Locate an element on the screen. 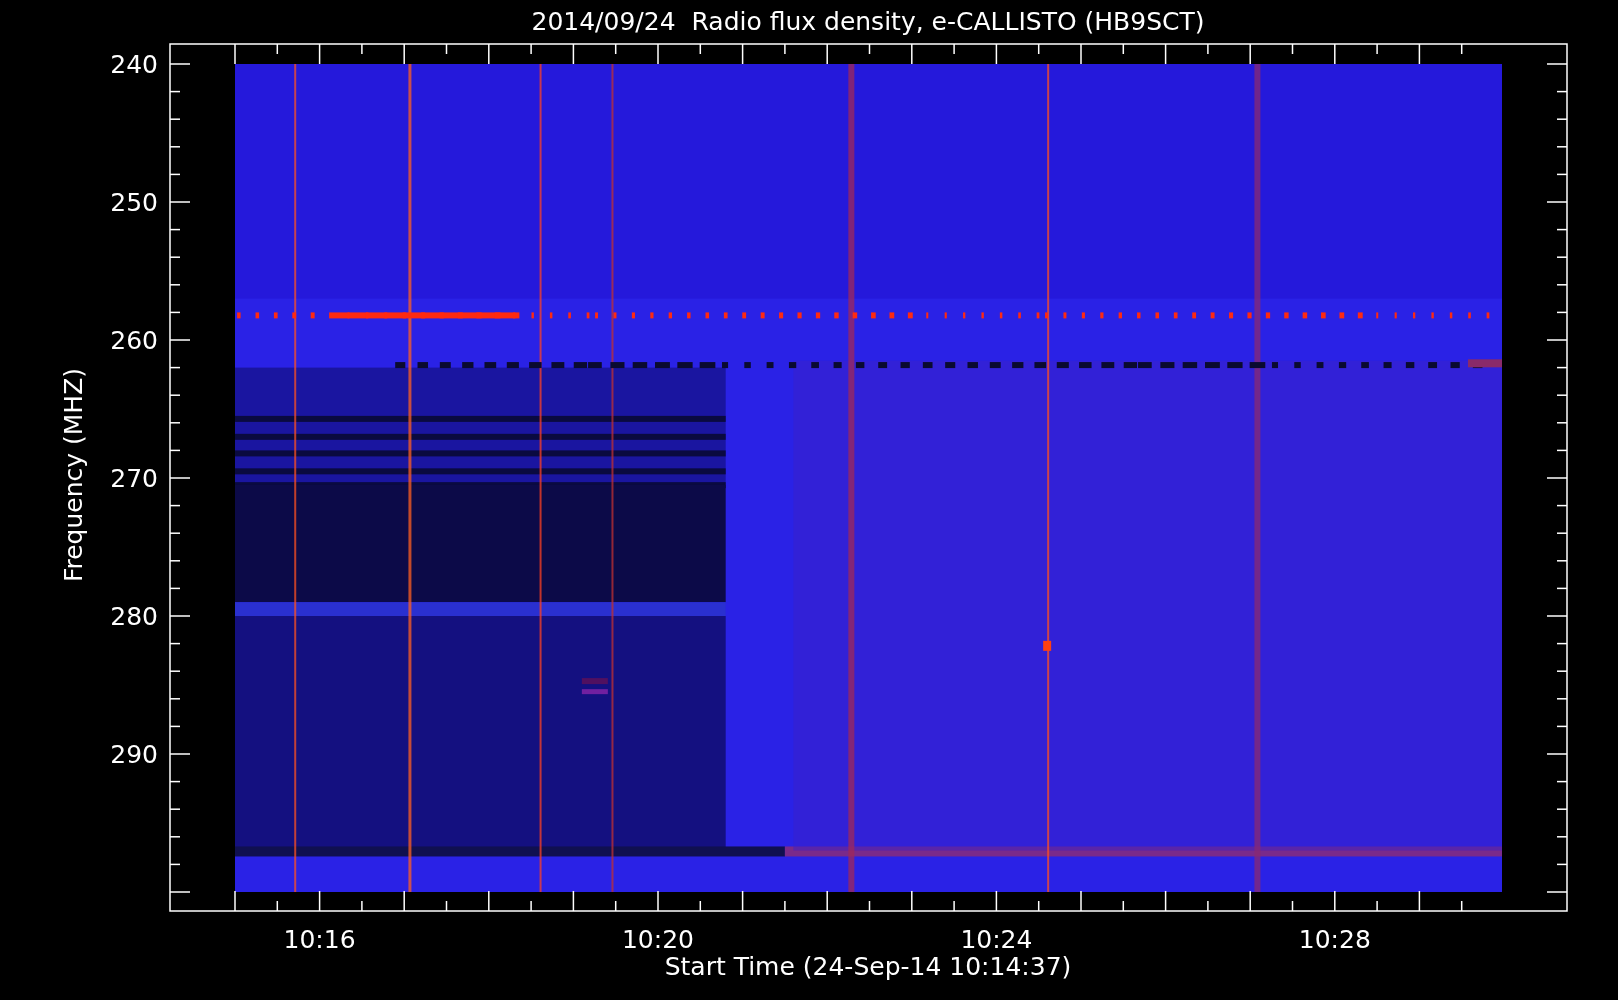 Image resolution: width=1618 pixels, height=1000 pixels. axis-tick-label: 10:16 is located at coordinates (319, 939).